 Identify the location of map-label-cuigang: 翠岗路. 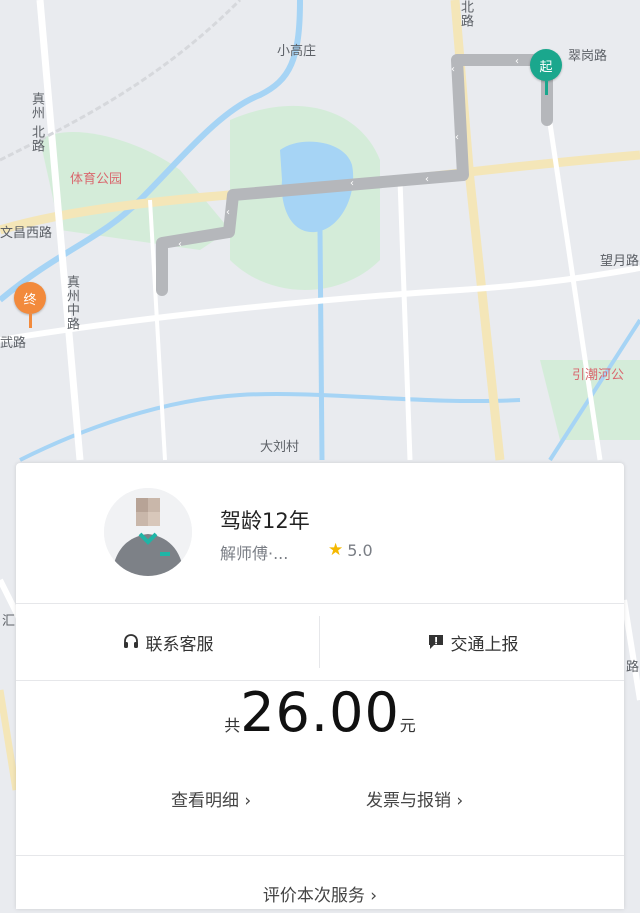
(588, 56).